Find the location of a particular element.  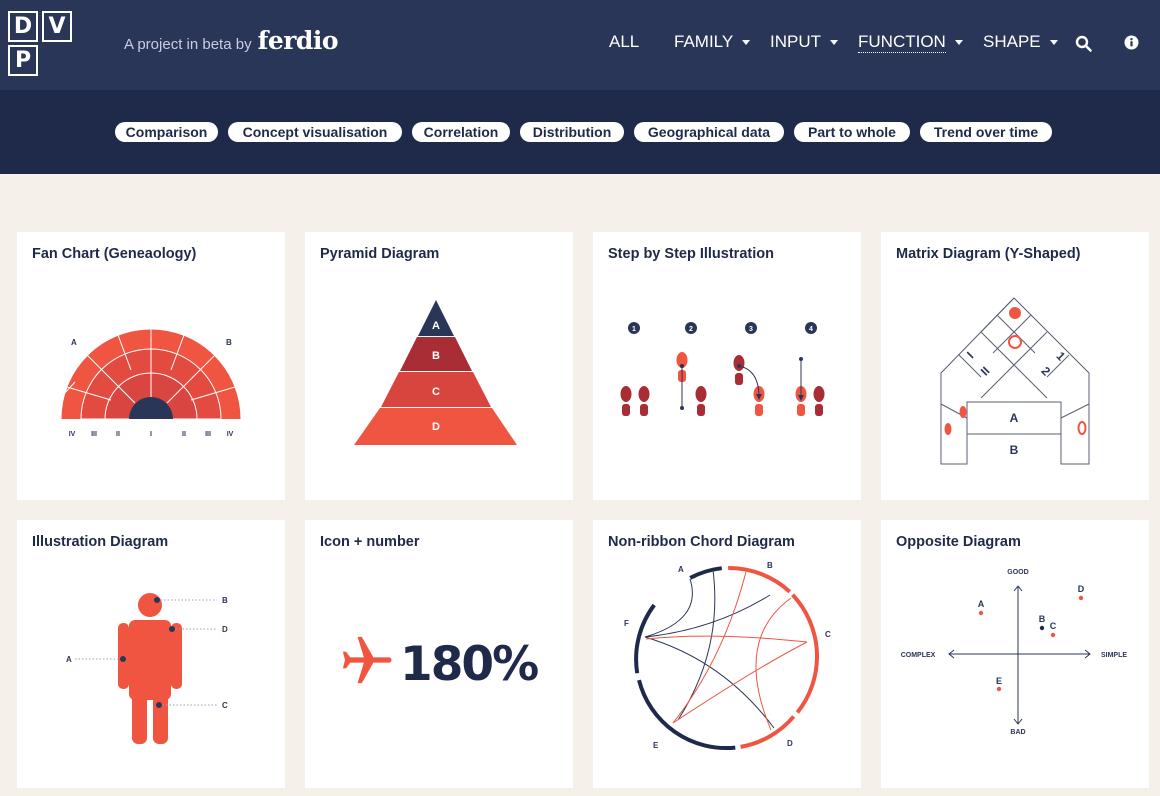

filter-trend-over-time: Trend over time is located at coordinates (986, 132).